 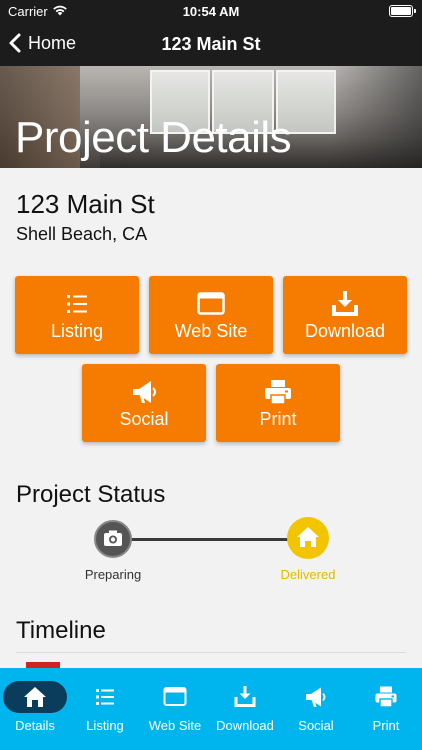 What do you see at coordinates (316, 725) in the screenshot?
I see `tab-social-label: Social` at bounding box center [316, 725].